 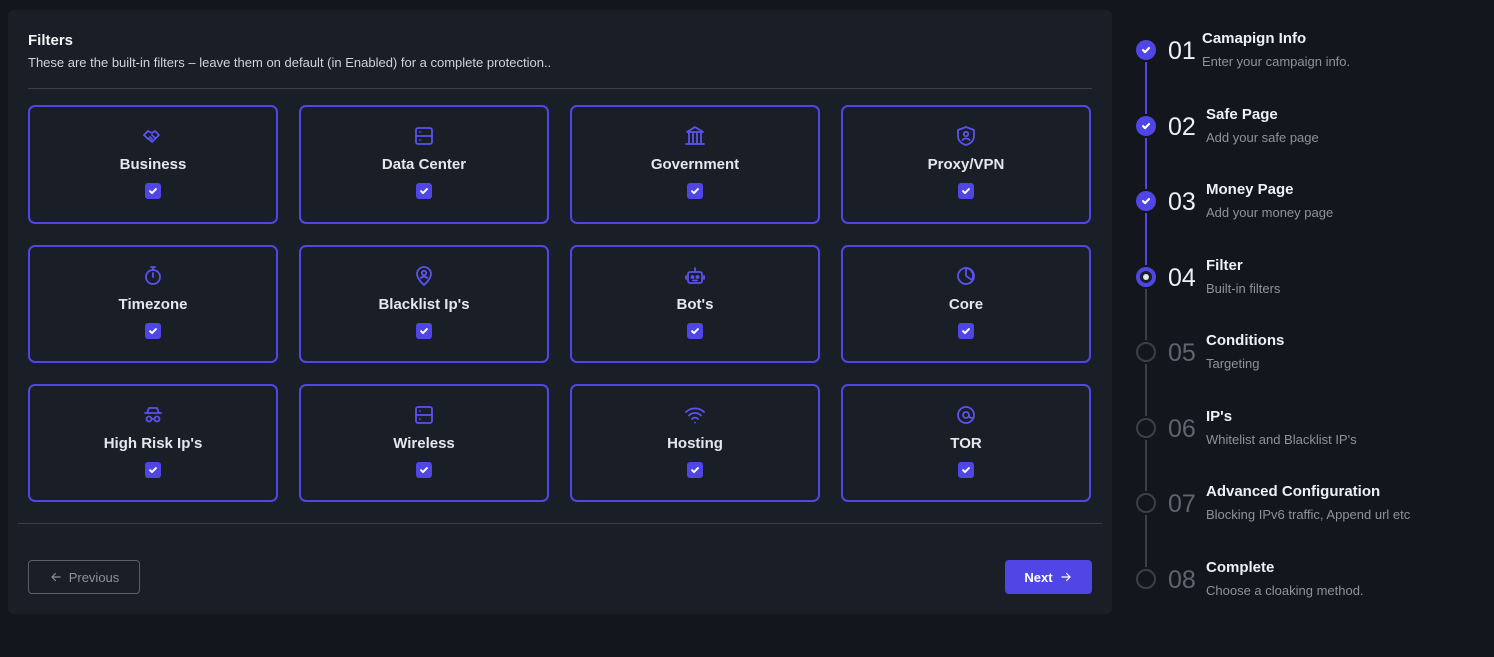 What do you see at coordinates (1182, 580) in the screenshot?
I see `step-number: 08` at bounding box center [1182, 580].